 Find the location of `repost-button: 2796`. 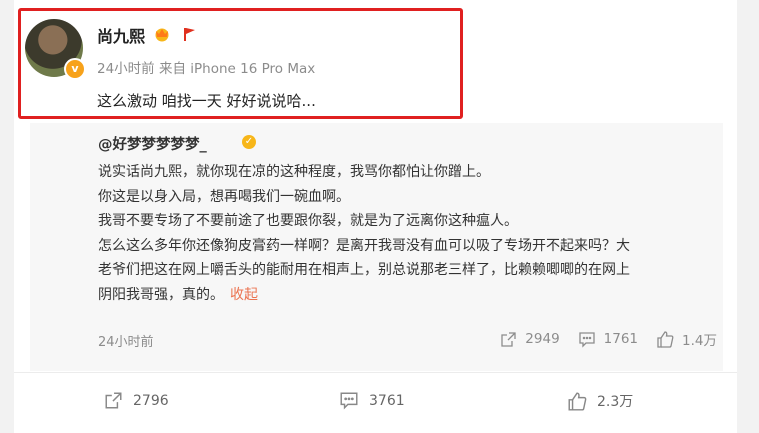

repost-button: 2796 is located at coordinates (136, 400).